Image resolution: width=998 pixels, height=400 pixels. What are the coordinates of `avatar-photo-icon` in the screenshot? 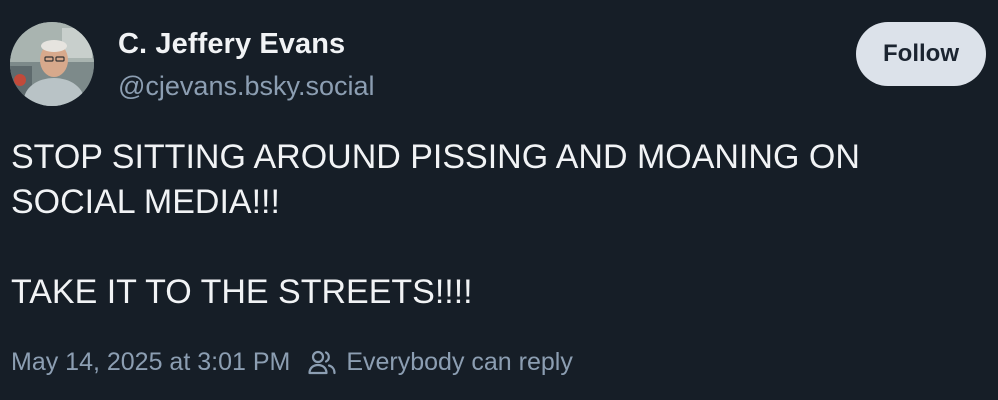 It's located at (52, 64).